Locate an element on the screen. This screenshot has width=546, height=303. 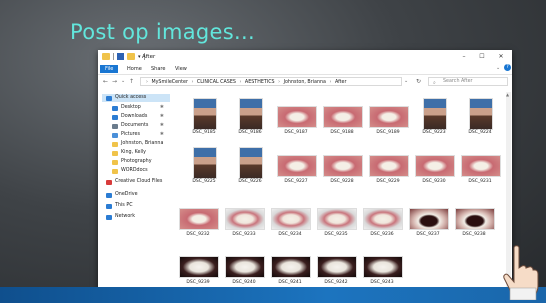
file-name: DSC_9233 is located at coordinates (244, 234).